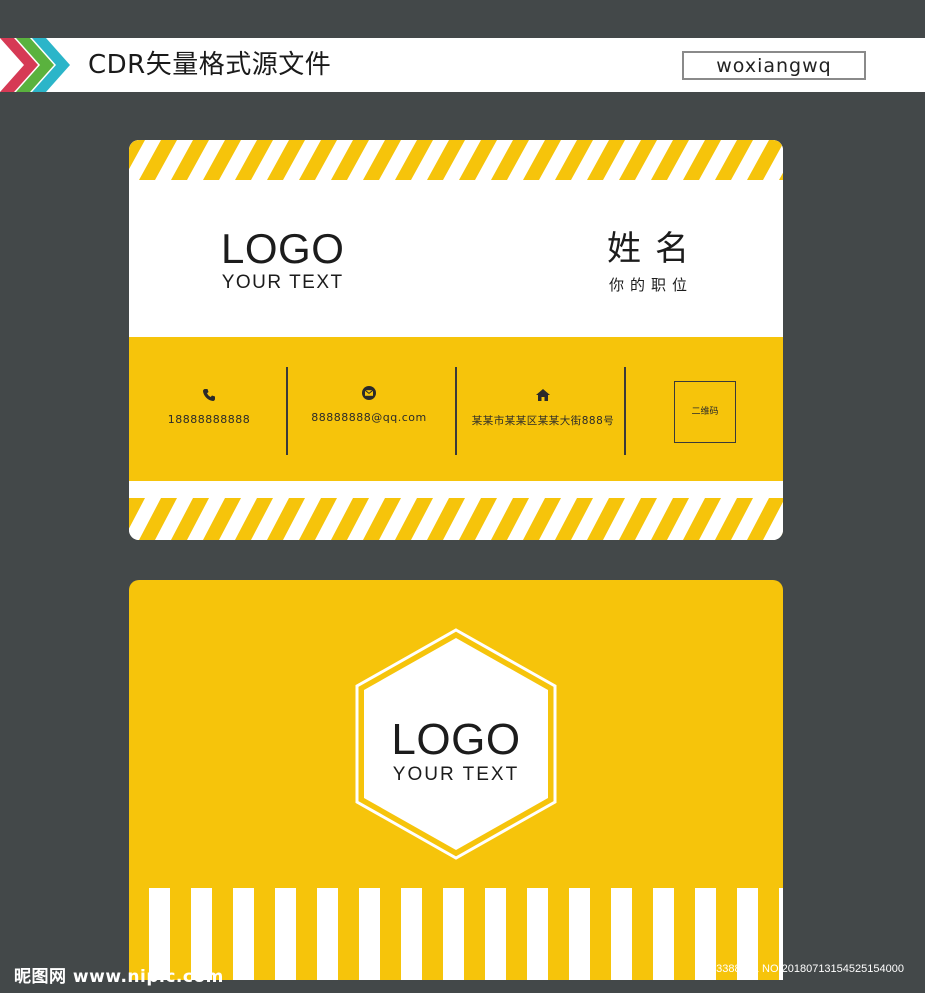 The height and width of the screenshot is (993, 925). I want to click on qr-code-placeholder: 二维码, so click(705, 412).